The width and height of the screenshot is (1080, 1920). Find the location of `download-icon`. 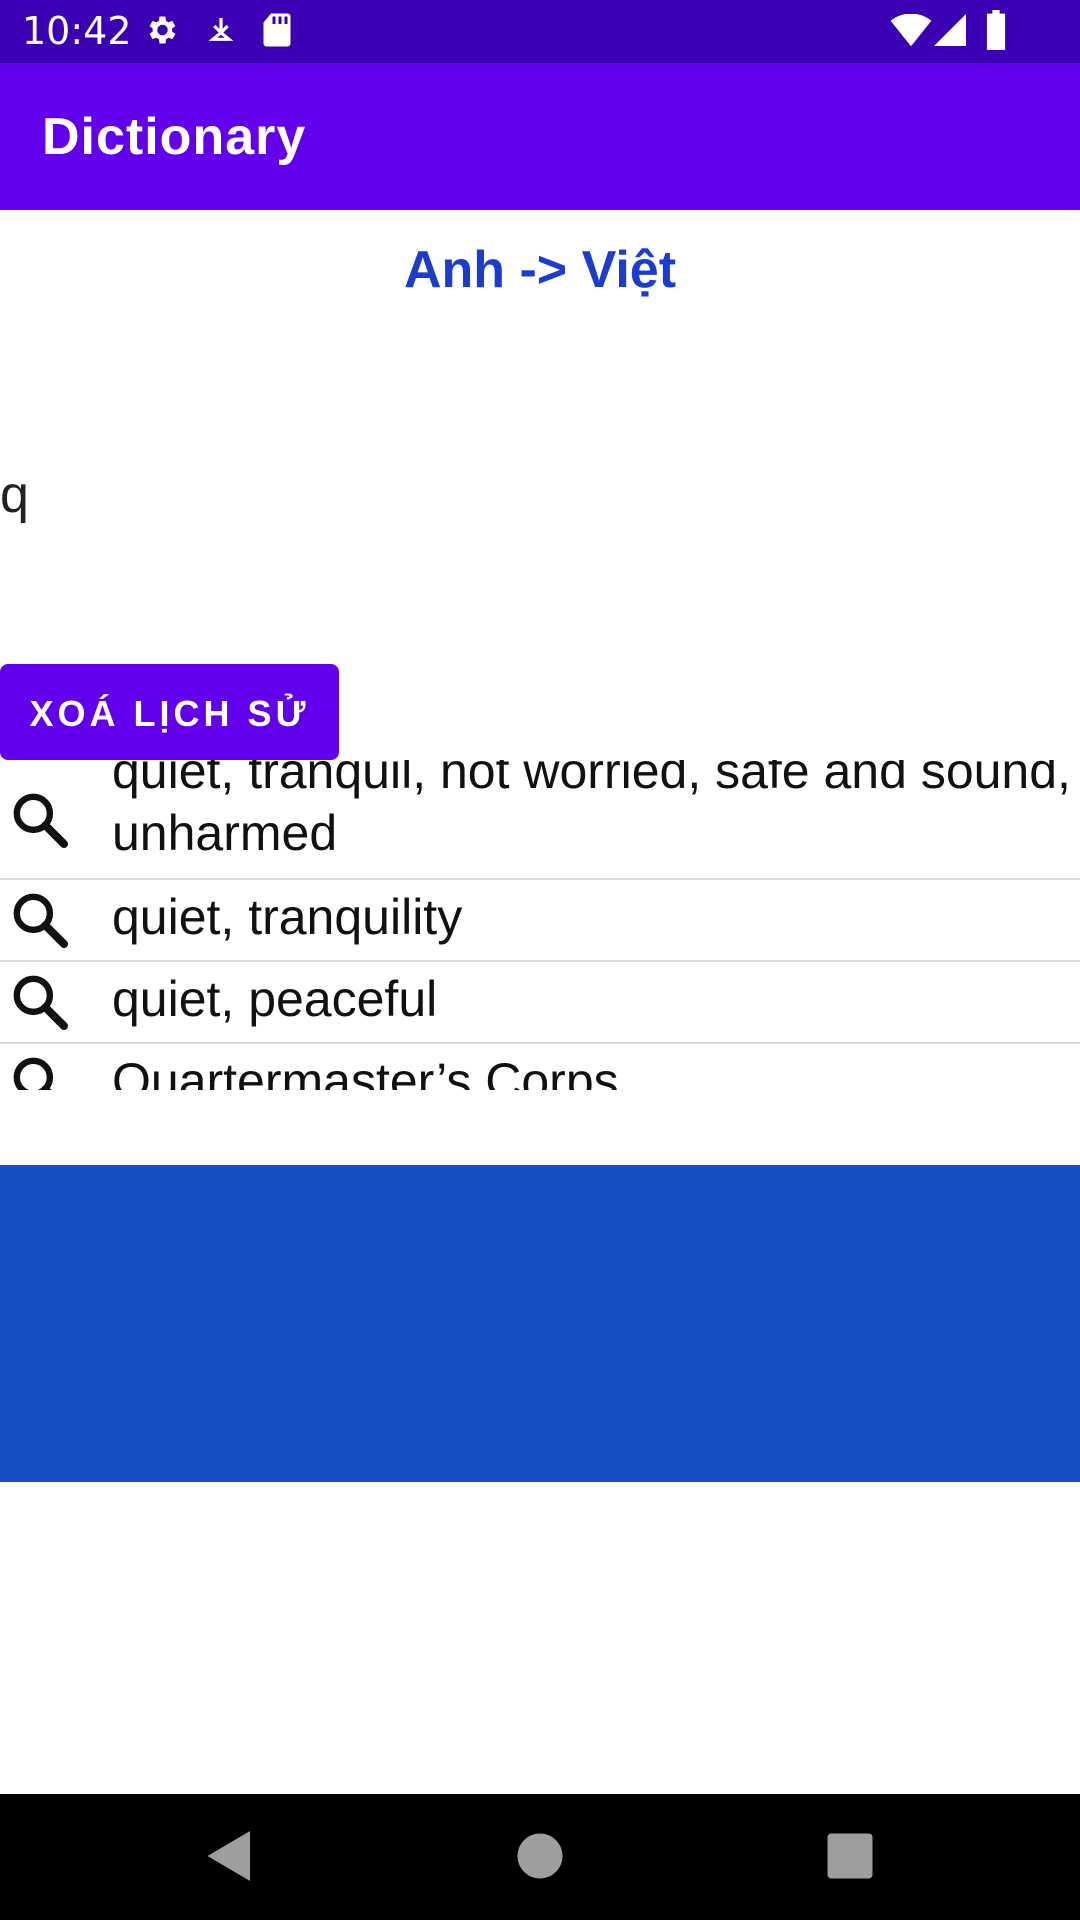

download-icon is located at coordinates (221, 29).